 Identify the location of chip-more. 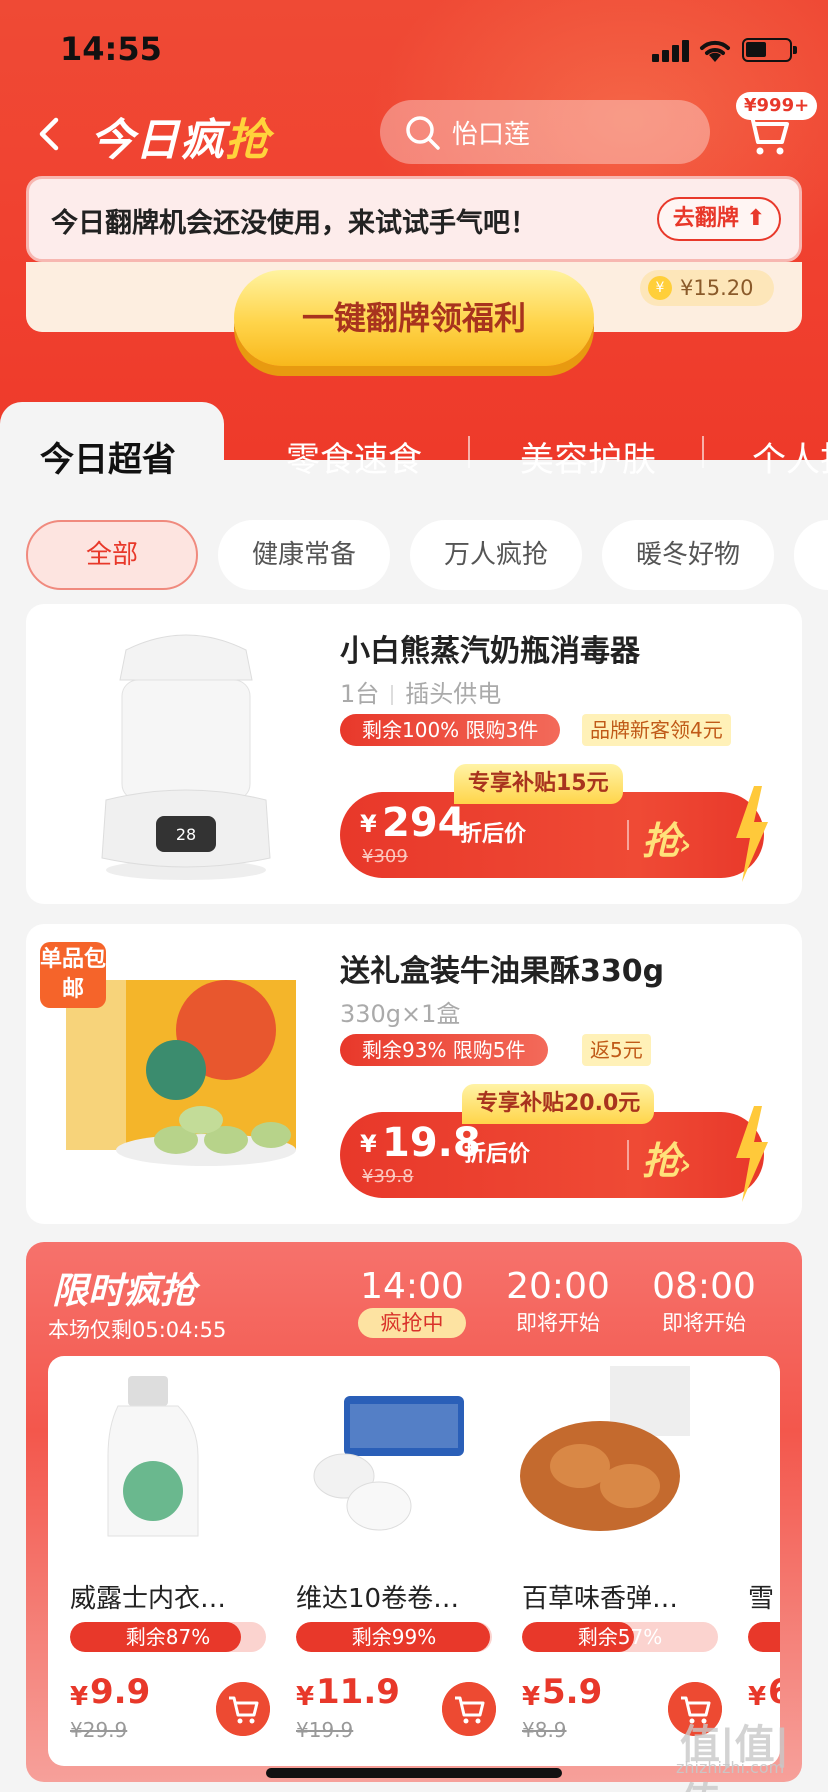
(811, 555).